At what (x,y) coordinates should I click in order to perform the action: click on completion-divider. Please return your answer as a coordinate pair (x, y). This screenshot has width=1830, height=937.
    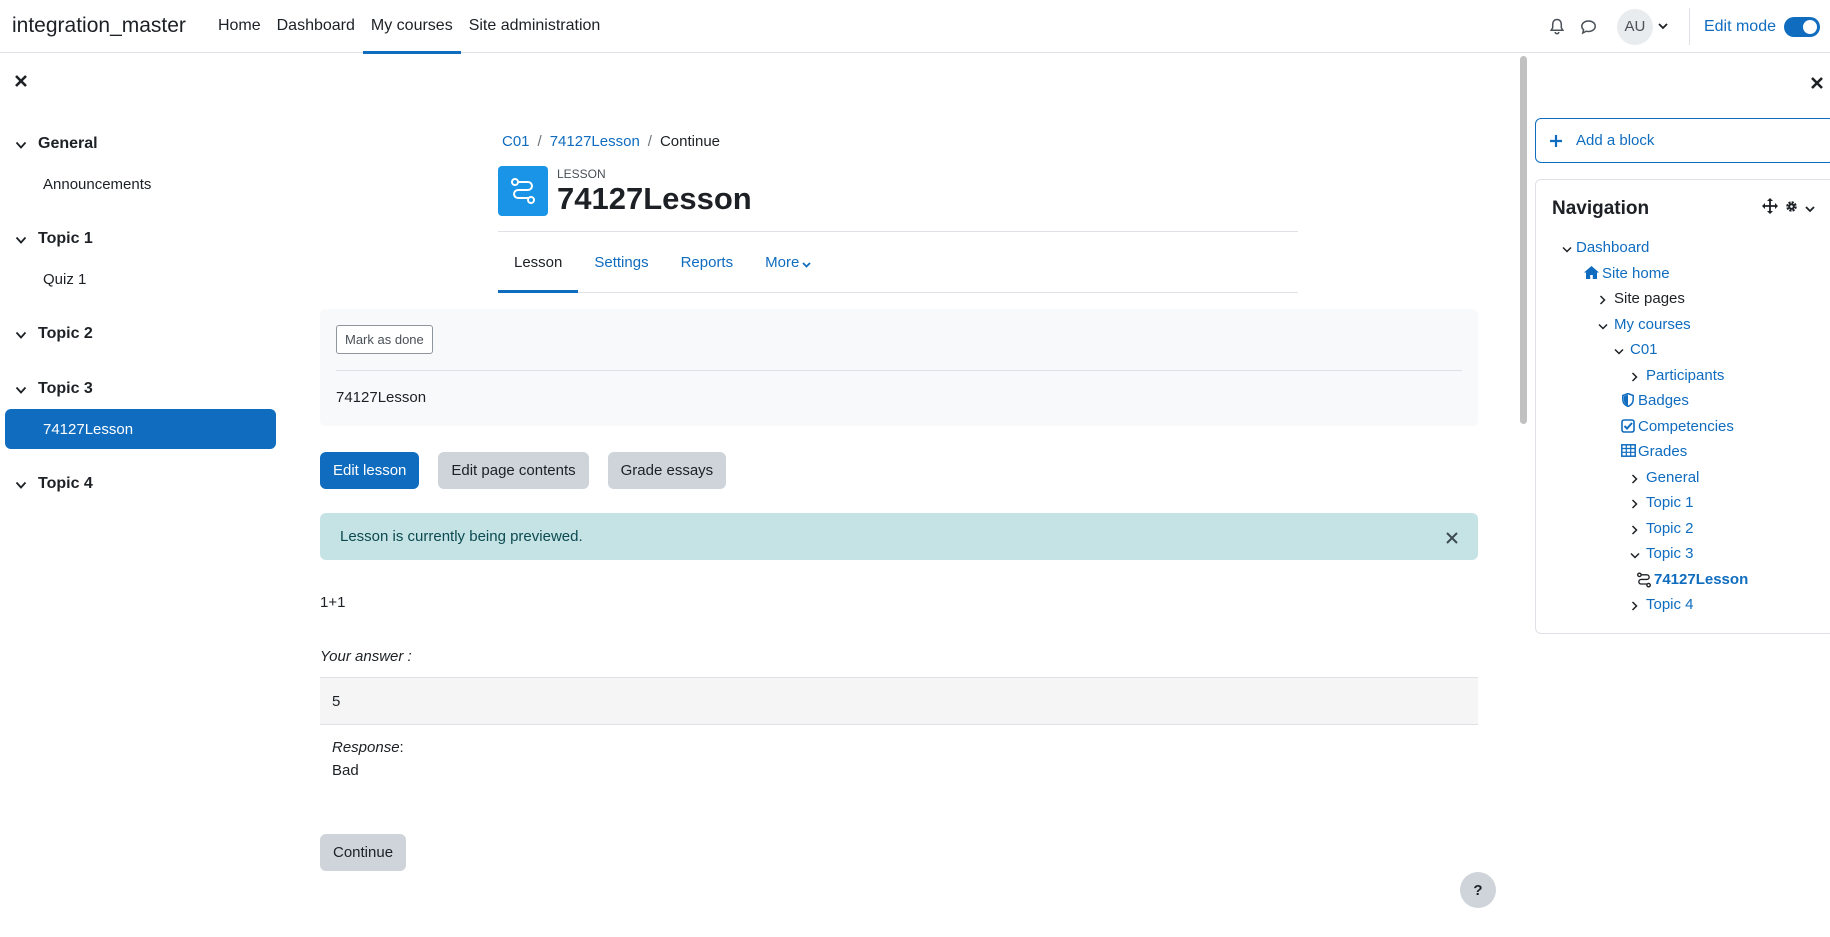
    Looking at the image, I should click on (899, 370).